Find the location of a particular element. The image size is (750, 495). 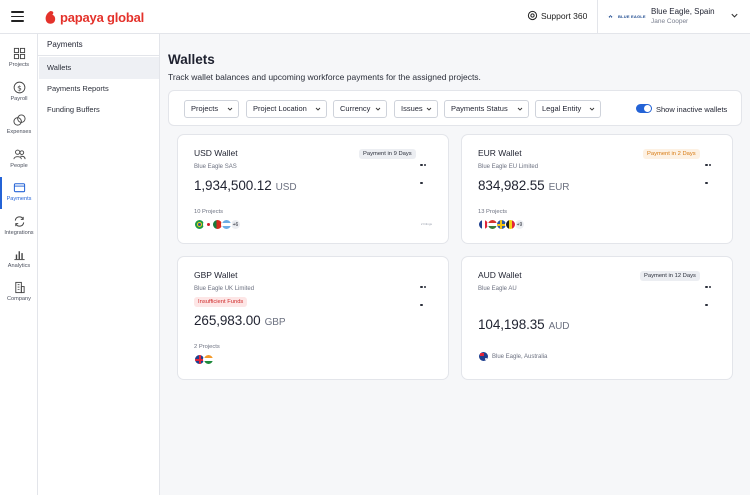

subnav-item-funding-buffers: Funding Buffers is located at coordinates (99, 110).